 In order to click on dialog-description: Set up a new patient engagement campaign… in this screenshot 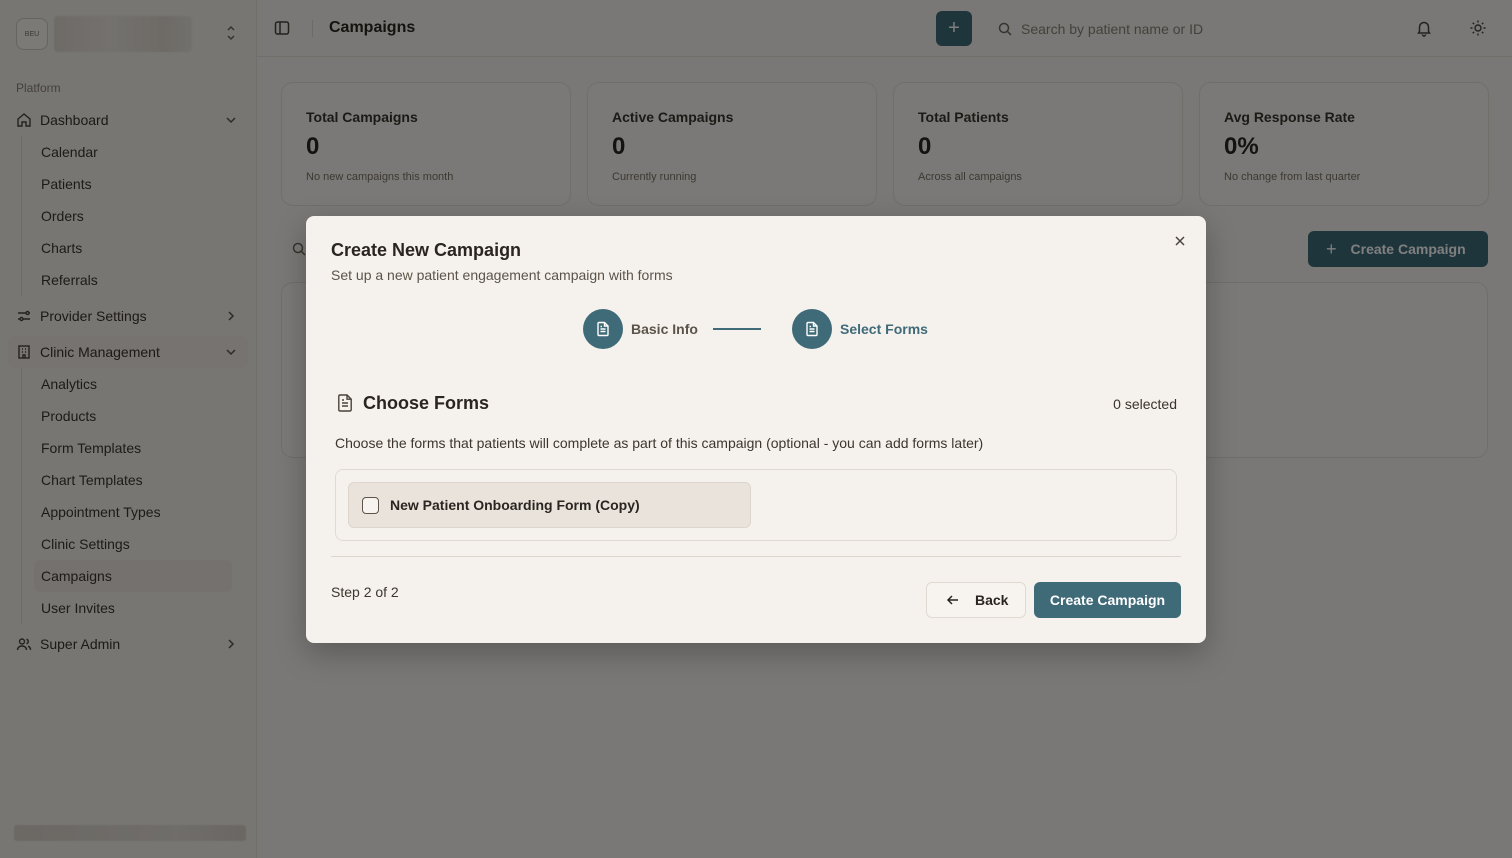, I will do `click(502, 275)`.